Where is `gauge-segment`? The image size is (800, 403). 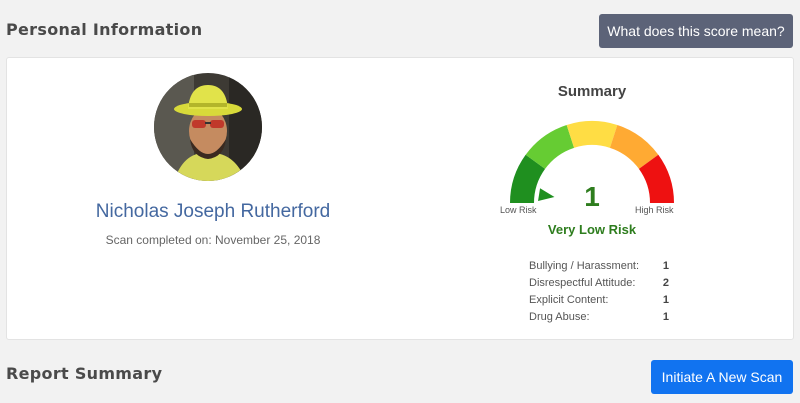 gauge-segment is located at coordinates (592, 134).